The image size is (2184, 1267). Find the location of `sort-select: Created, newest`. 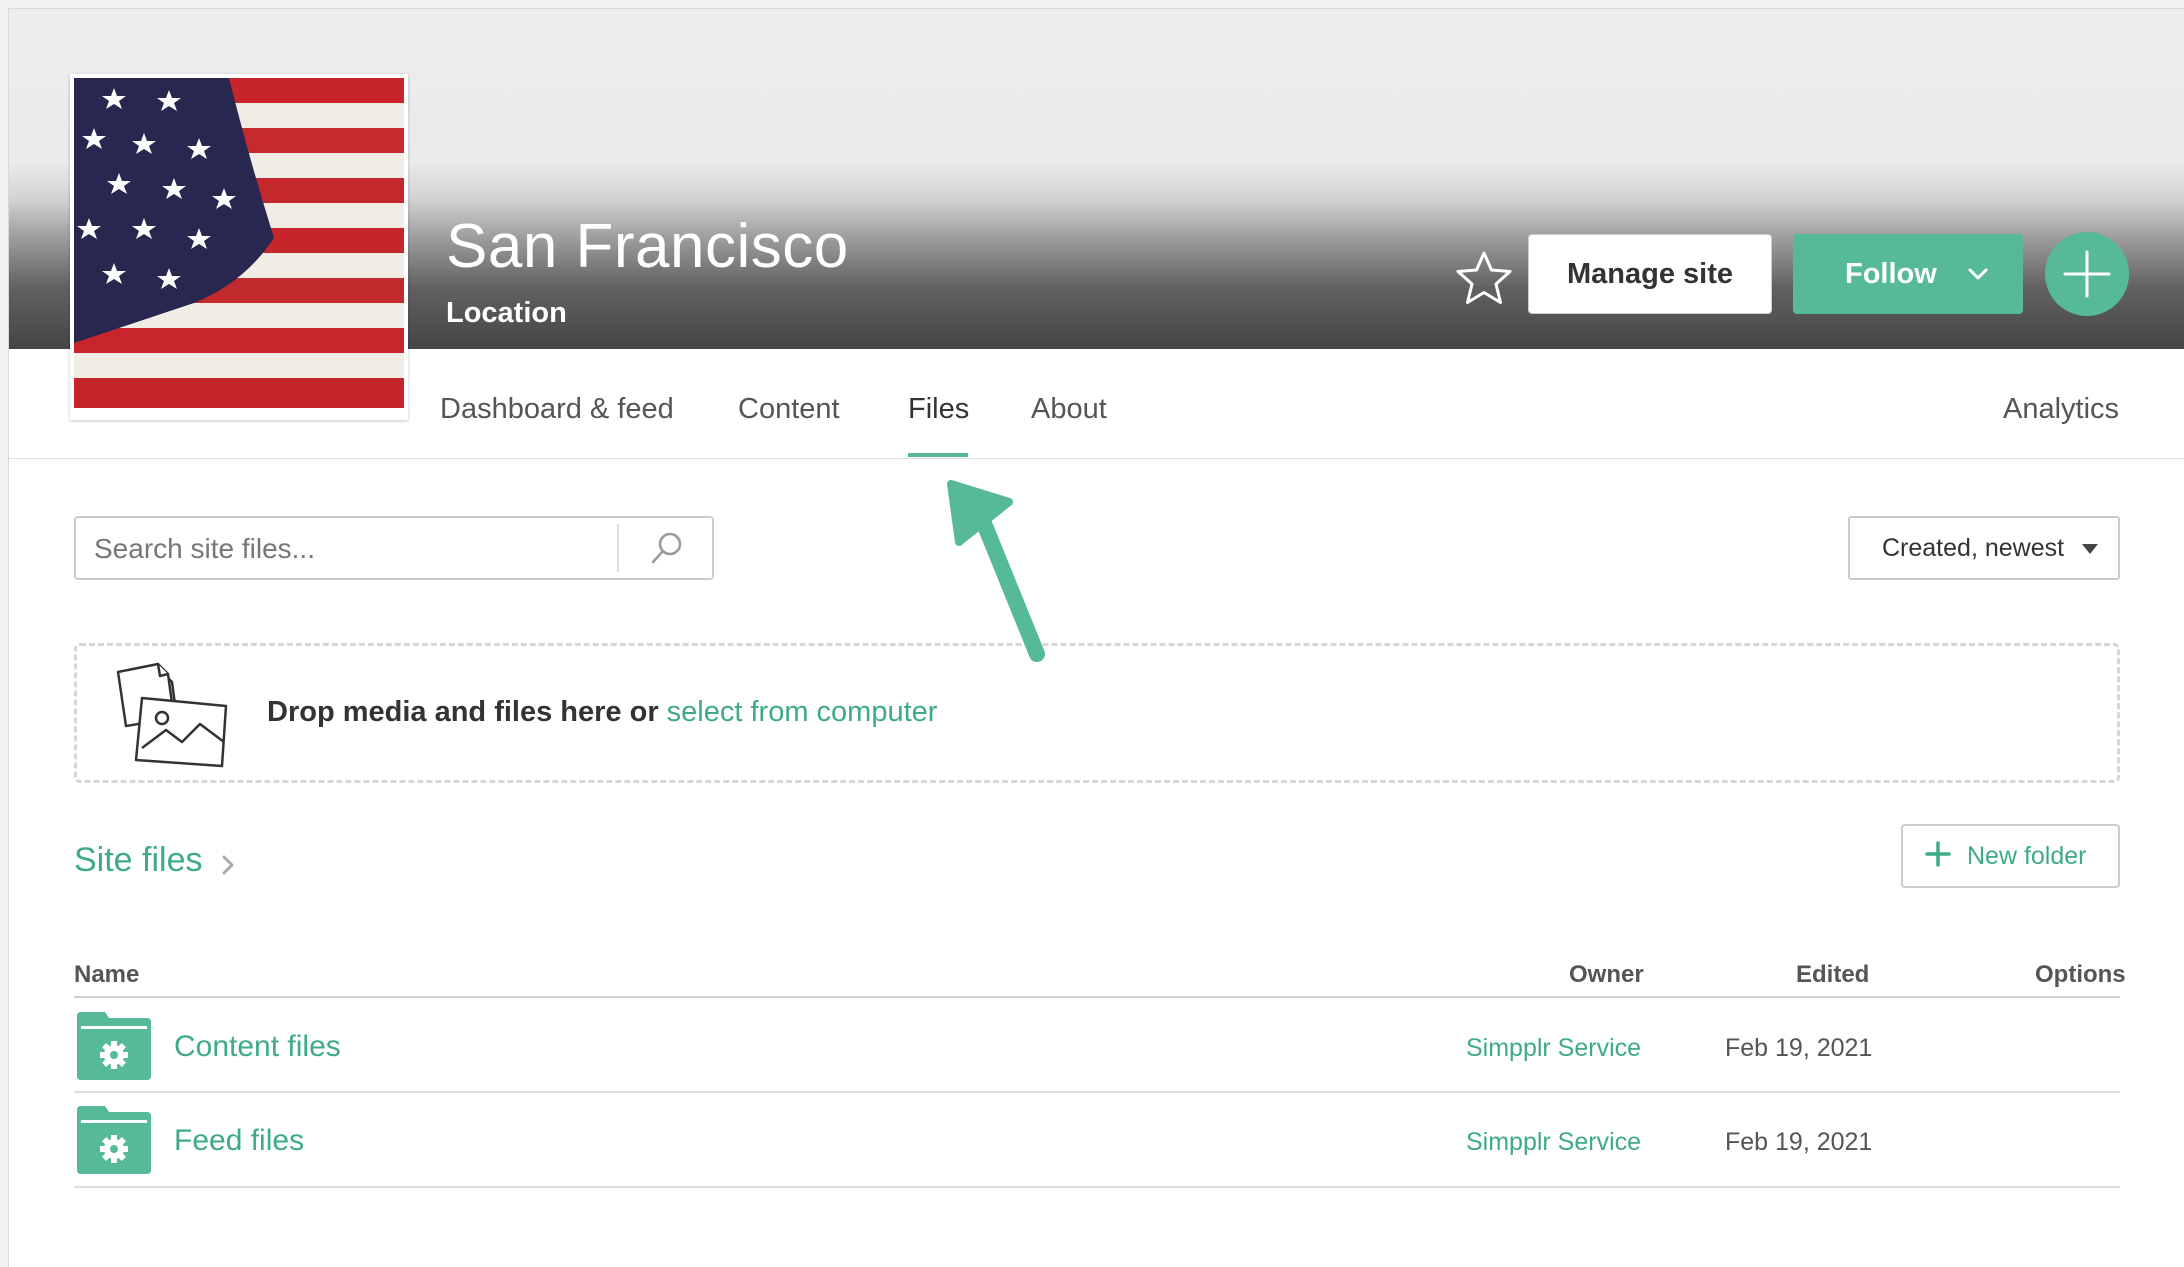

sort-select: Created, newest is located at coordinates (1984, 548).